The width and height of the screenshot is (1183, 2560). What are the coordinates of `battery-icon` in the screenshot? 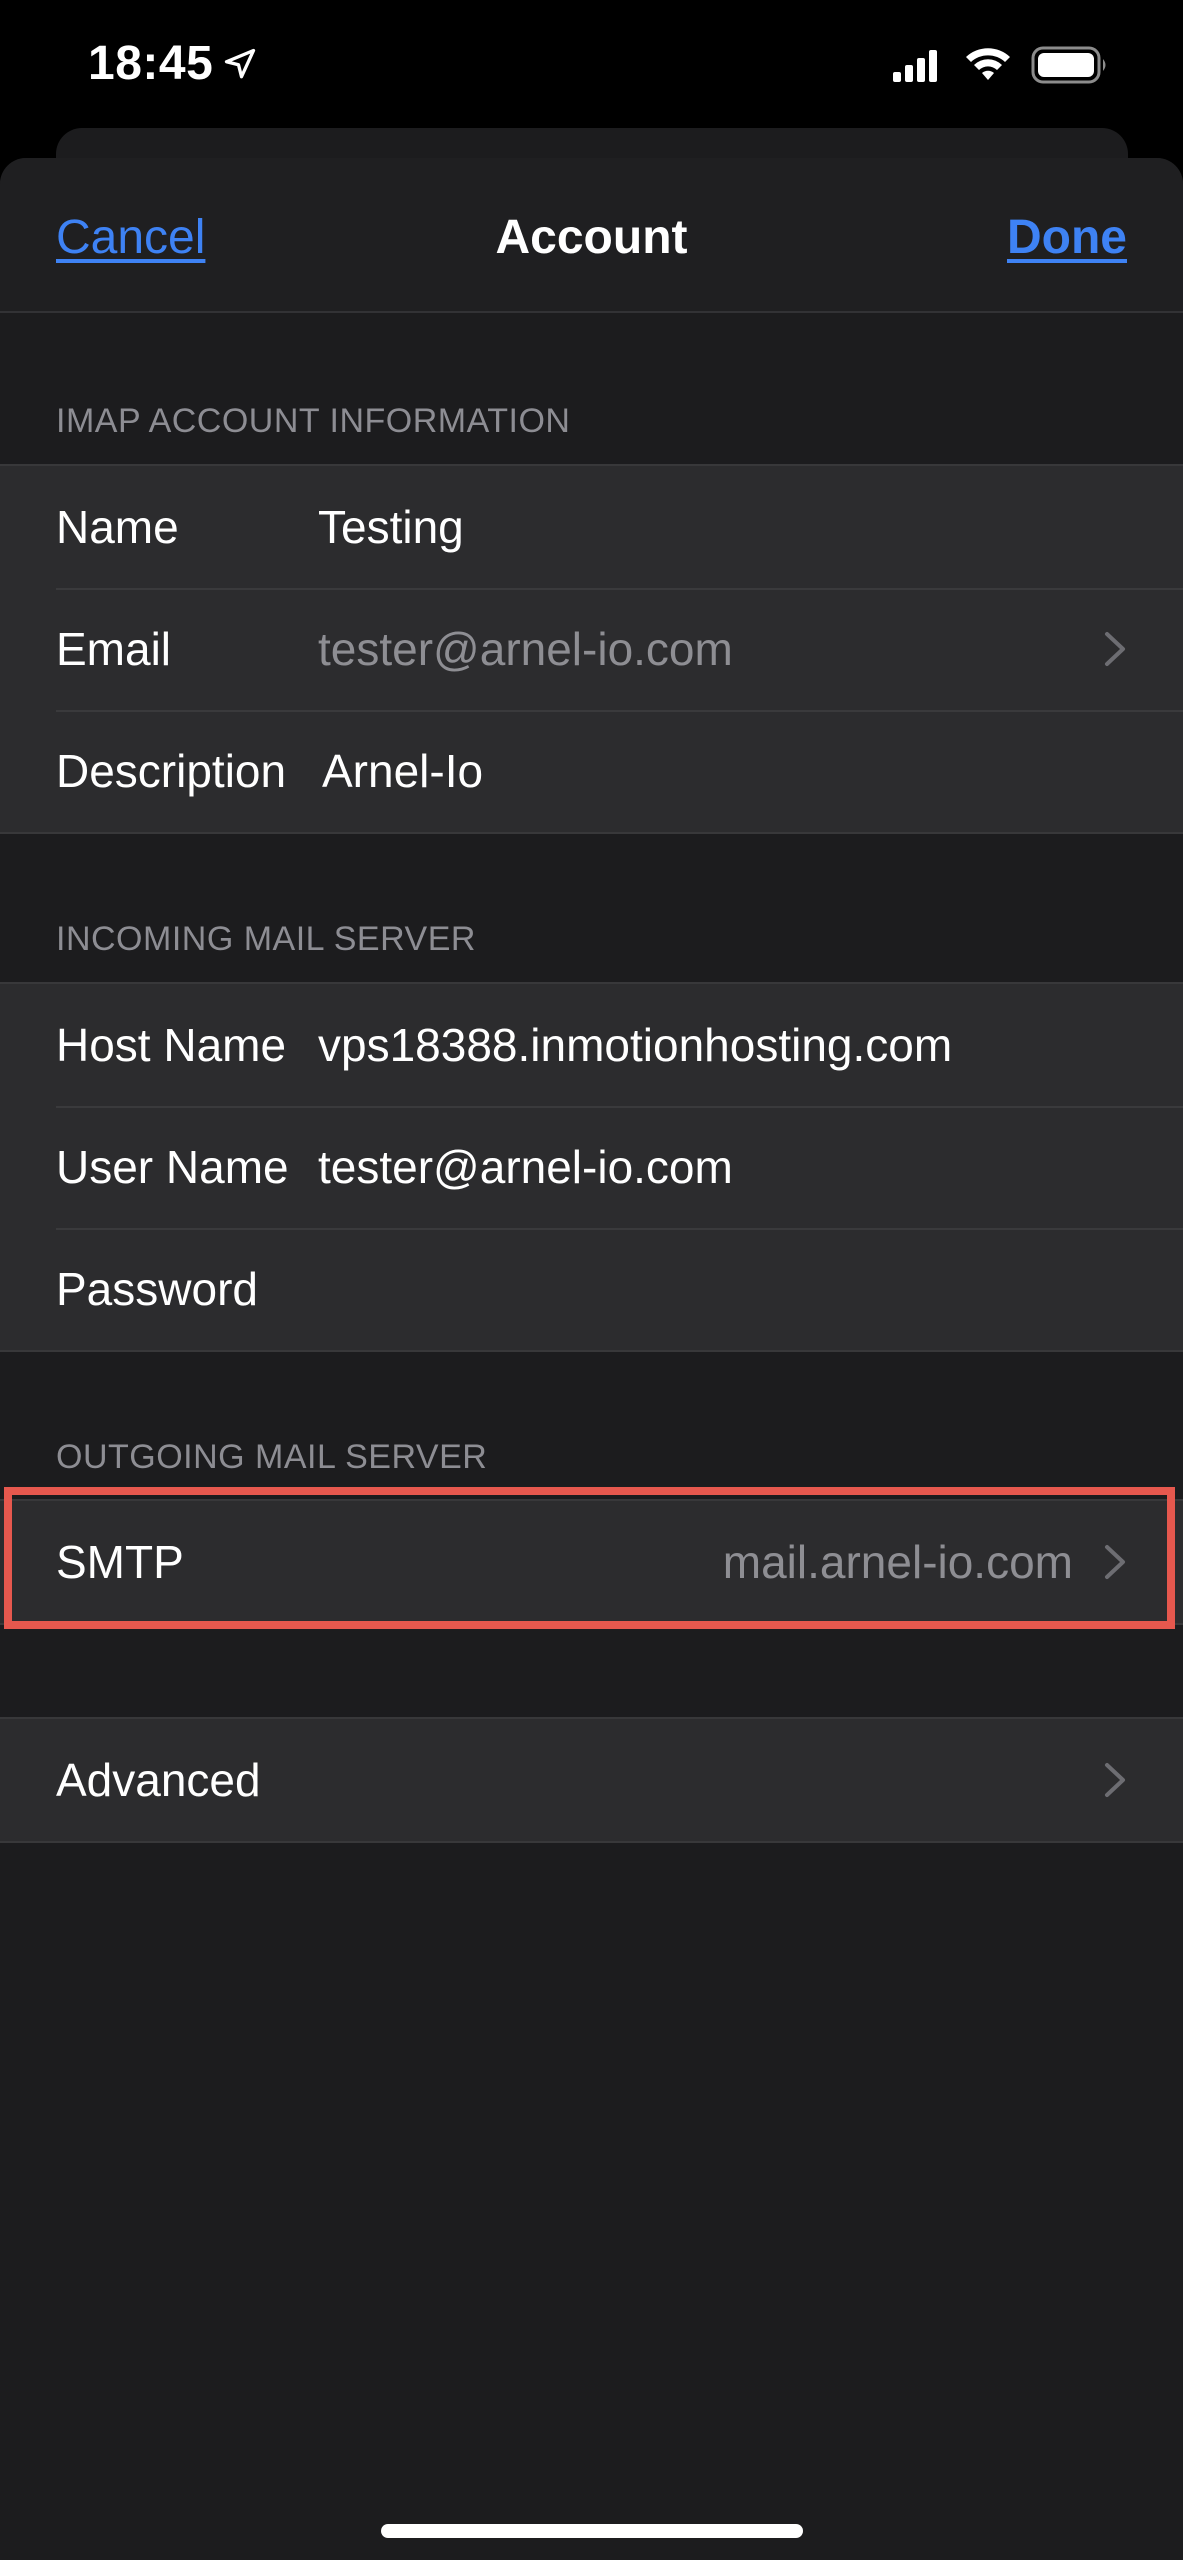 It's located at (1068, 65).